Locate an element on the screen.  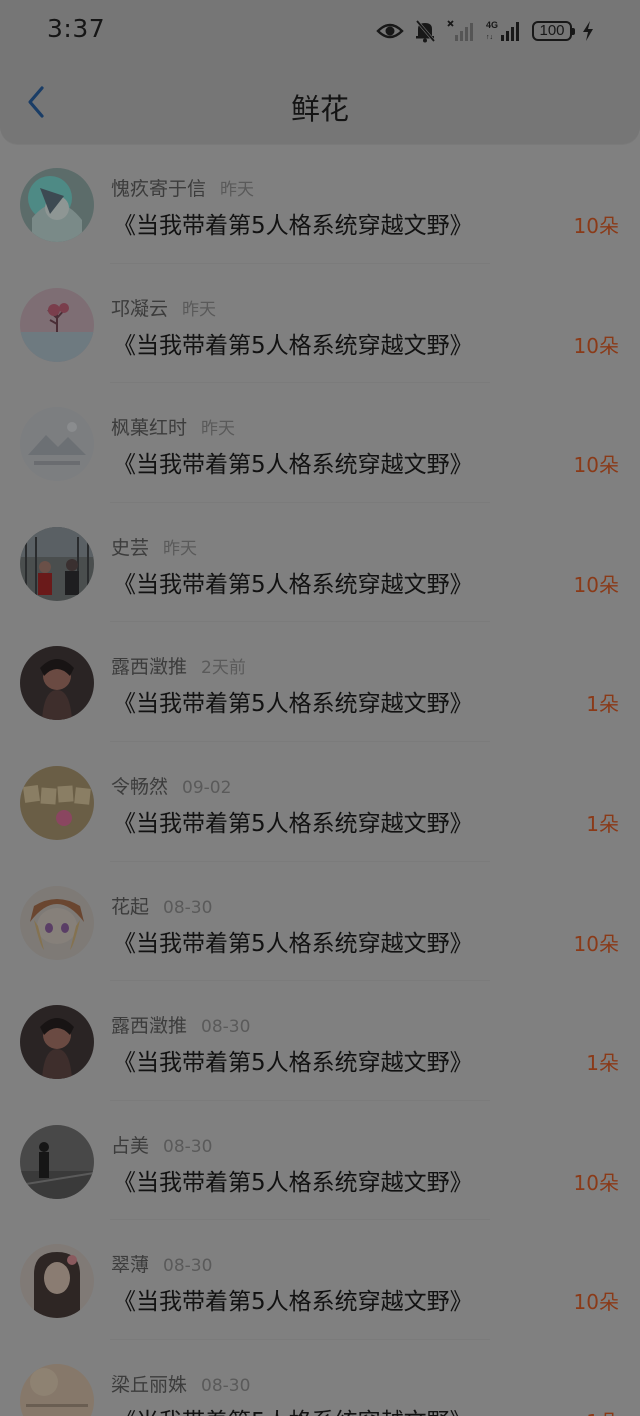
battery-icon: 100 is located at coordinates (553, 31).